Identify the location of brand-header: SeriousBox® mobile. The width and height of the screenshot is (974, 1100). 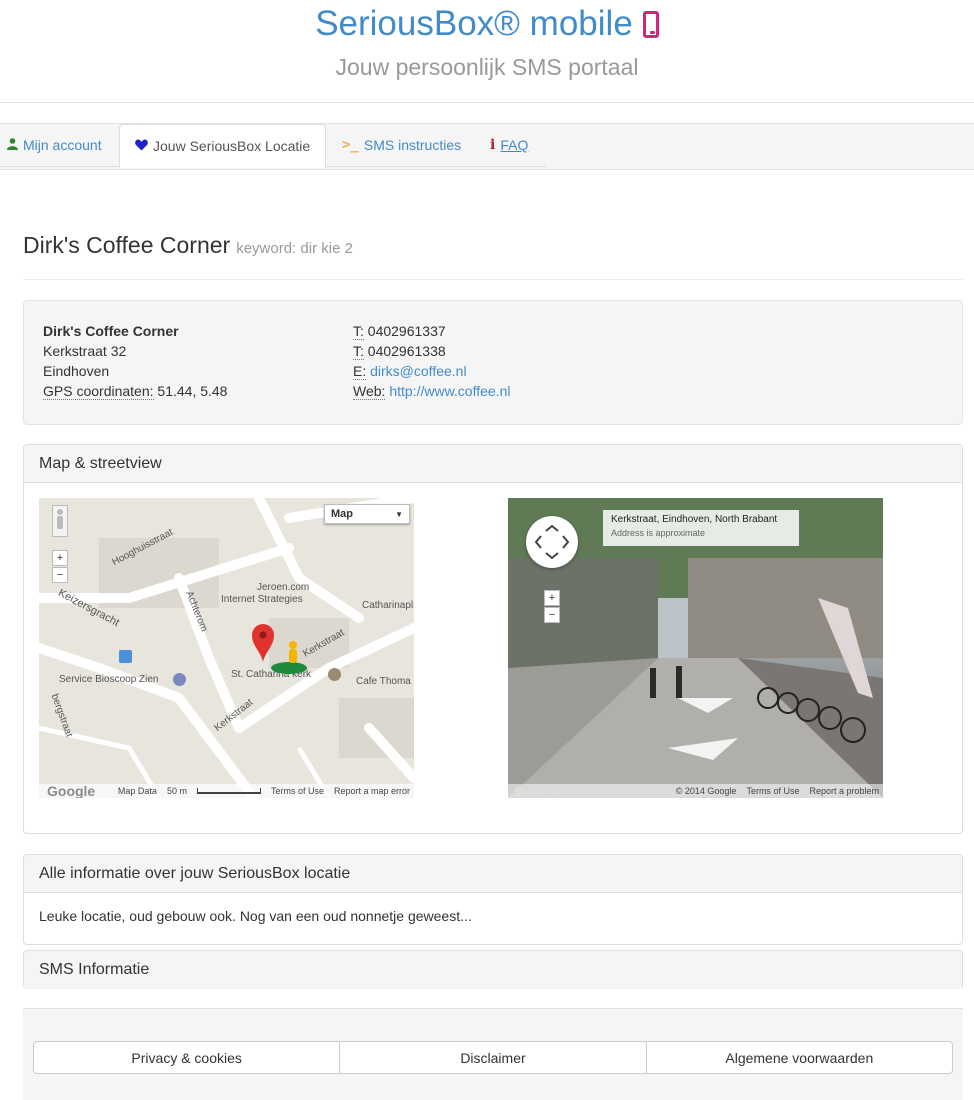
(487, 24).